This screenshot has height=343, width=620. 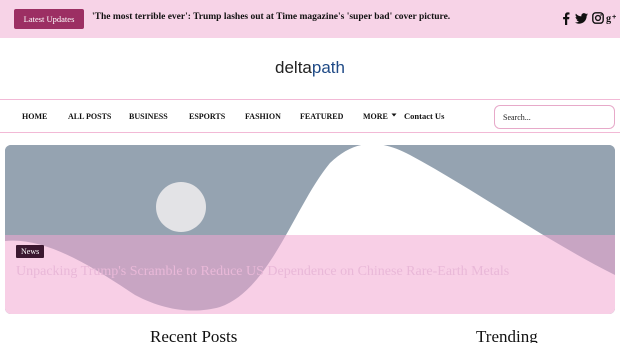 What do you see at coordinates (566, 18) in the screenshot?
I see `facebook-icon` at bounding box center [566, 18].